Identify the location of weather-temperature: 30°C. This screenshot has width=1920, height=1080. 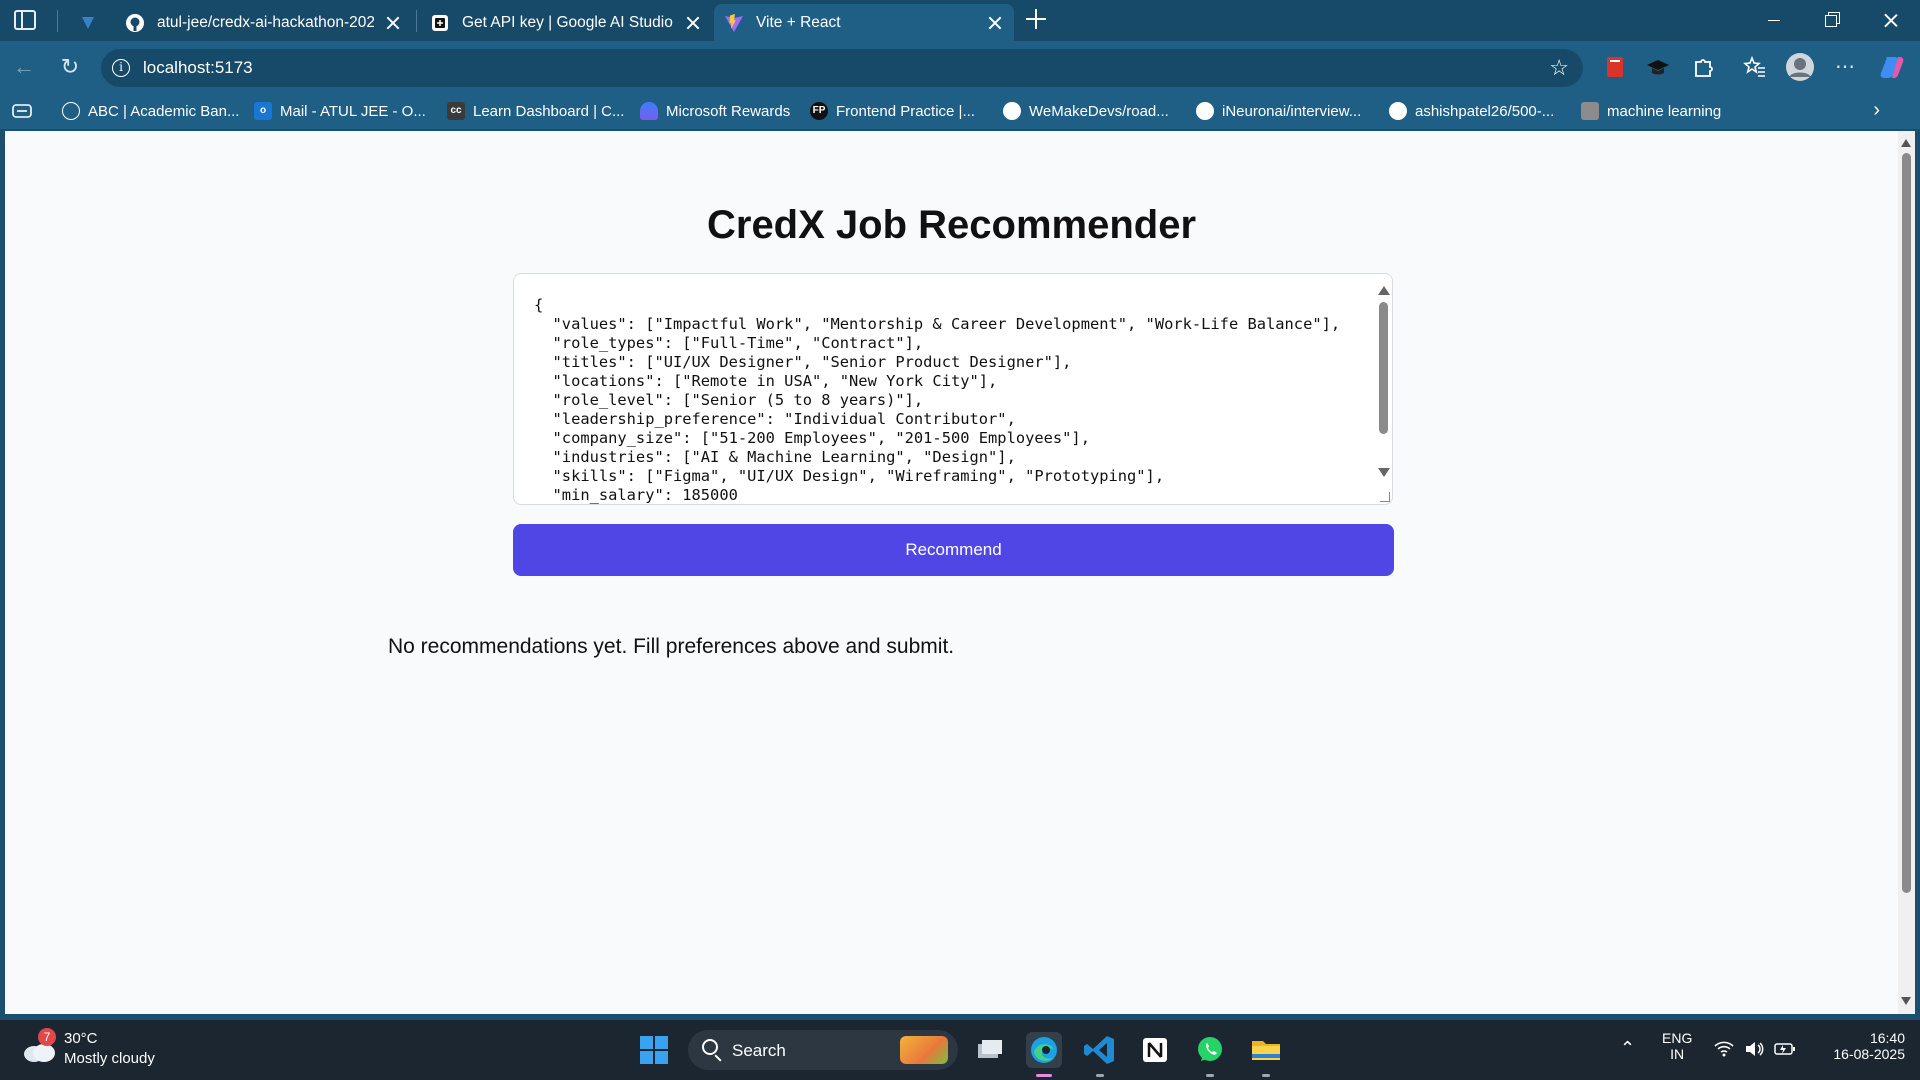
(81, 1038).